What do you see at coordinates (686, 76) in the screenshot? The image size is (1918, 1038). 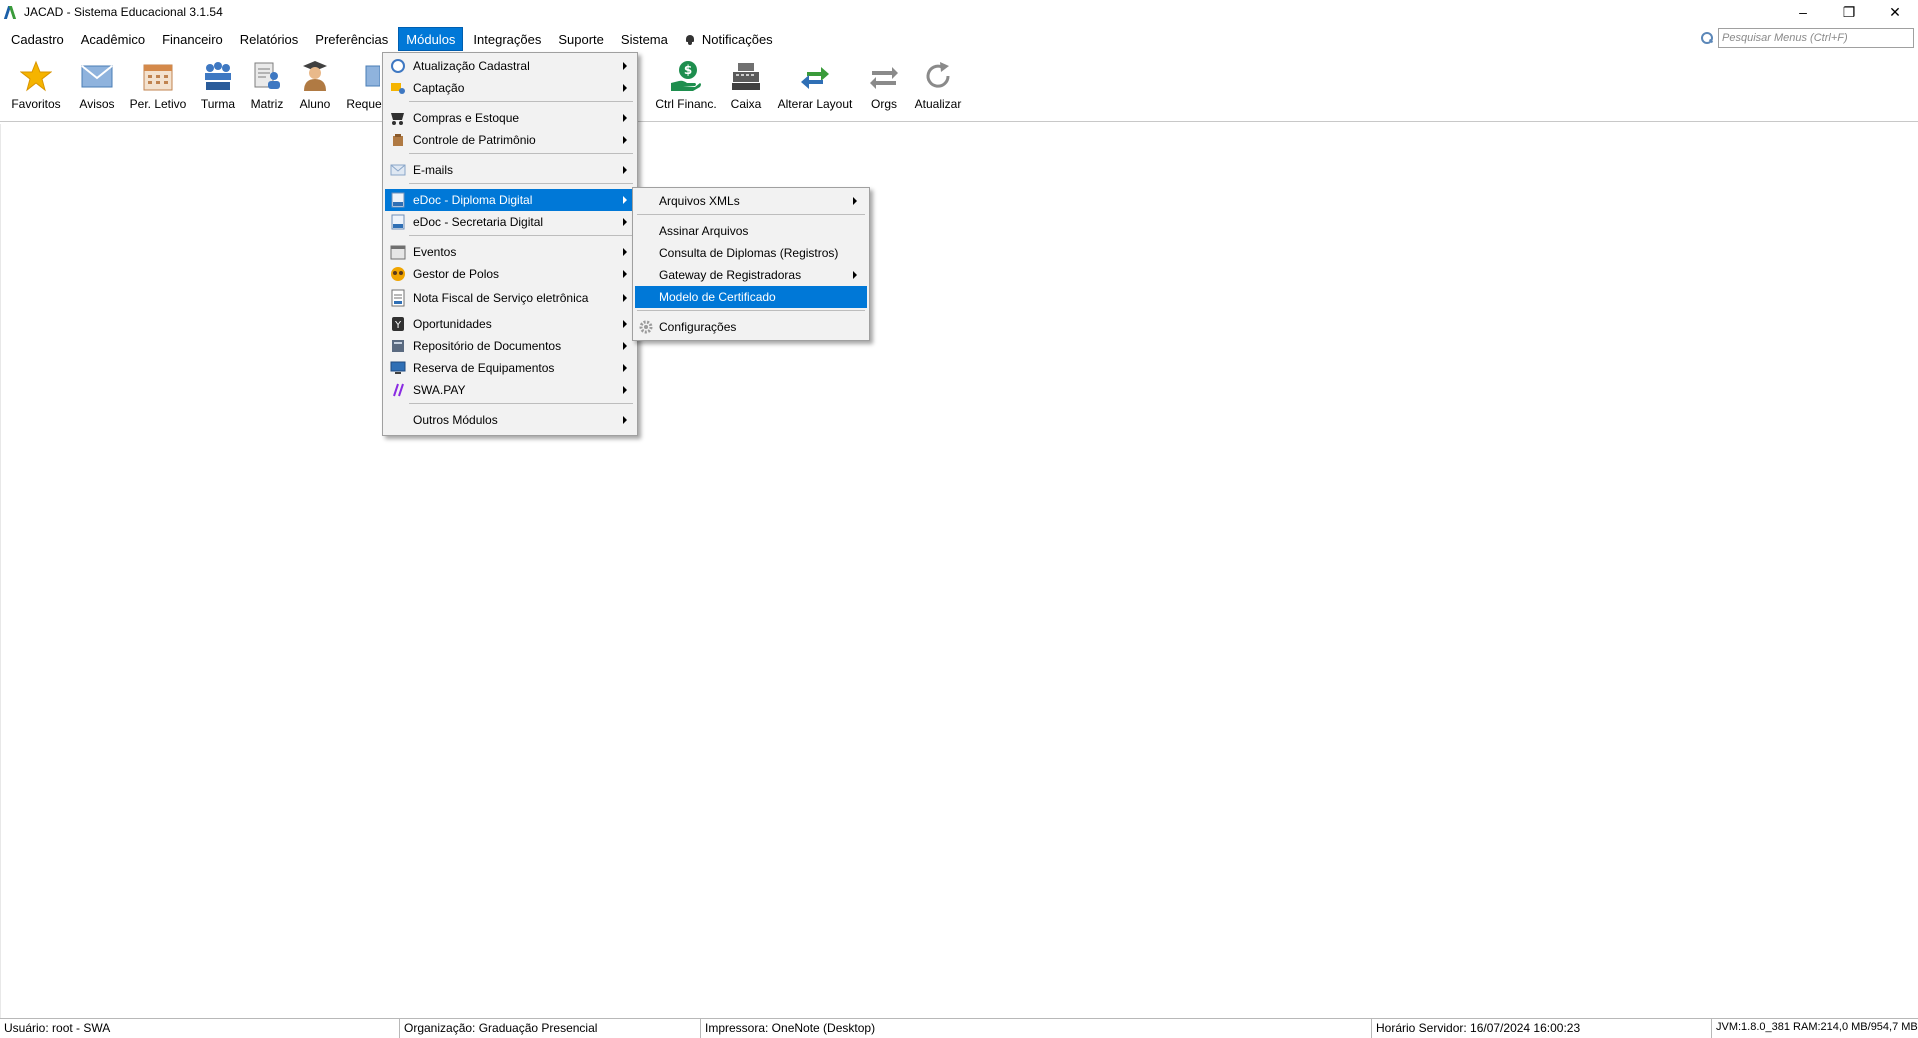 I see `money-hand-icon: $` at bounding box center [686, 76].